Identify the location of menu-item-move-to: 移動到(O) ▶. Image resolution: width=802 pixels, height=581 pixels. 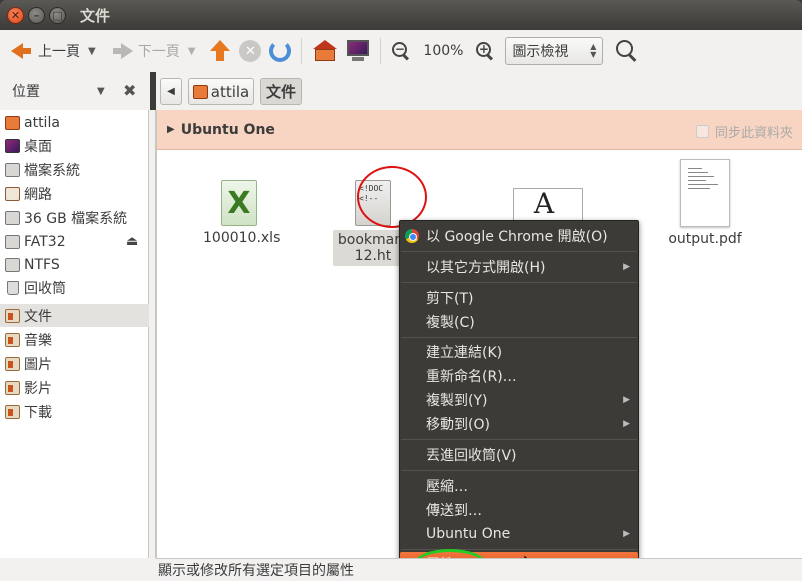
(519, 424).